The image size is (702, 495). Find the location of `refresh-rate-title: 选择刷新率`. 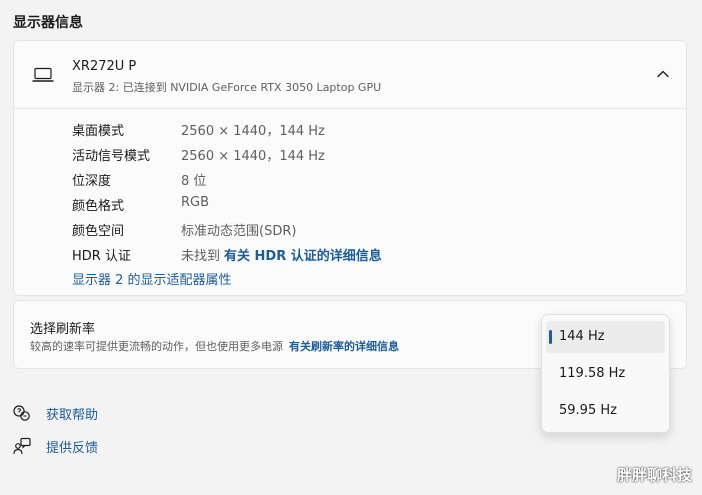

refresh-rate-title: 选择刷新率 is located at coordinates (63, 329).